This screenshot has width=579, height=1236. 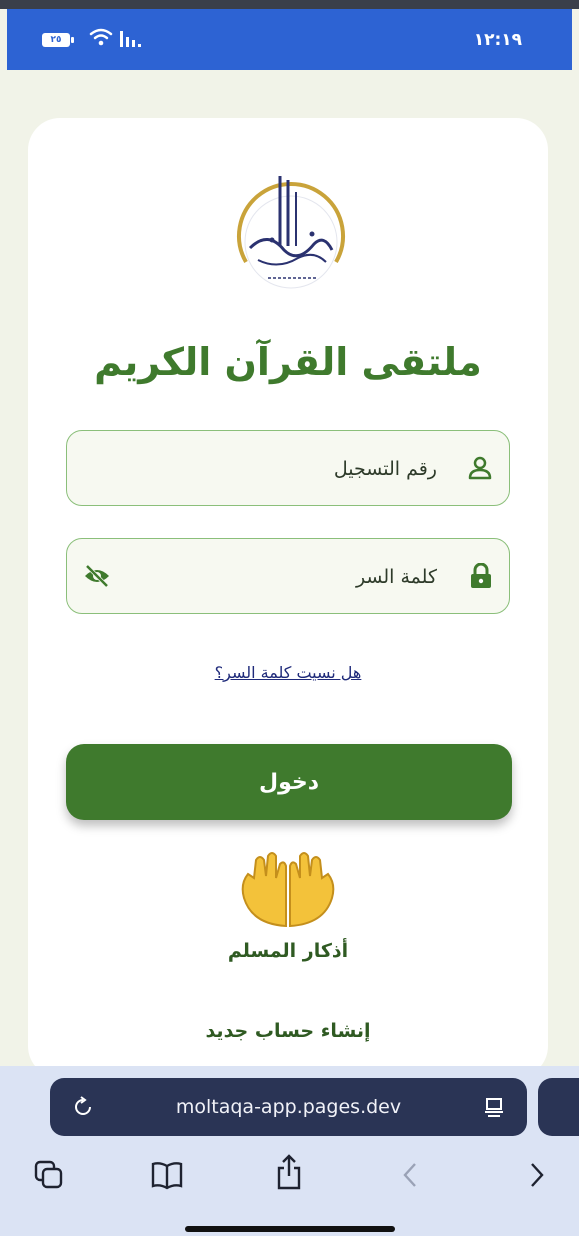 What do you see at coordinates (97, 576) in the screenshot?
I see `eye-off-icon` at bounding box center [97, 576].